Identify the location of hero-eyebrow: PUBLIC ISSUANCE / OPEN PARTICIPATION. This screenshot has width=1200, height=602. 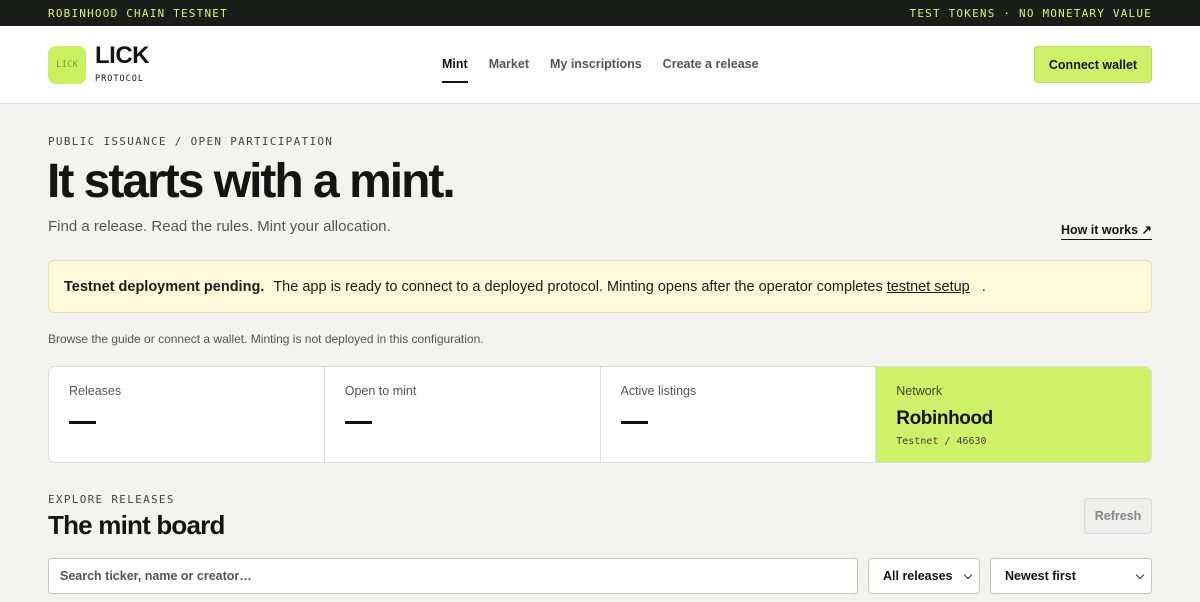
(191, 141).